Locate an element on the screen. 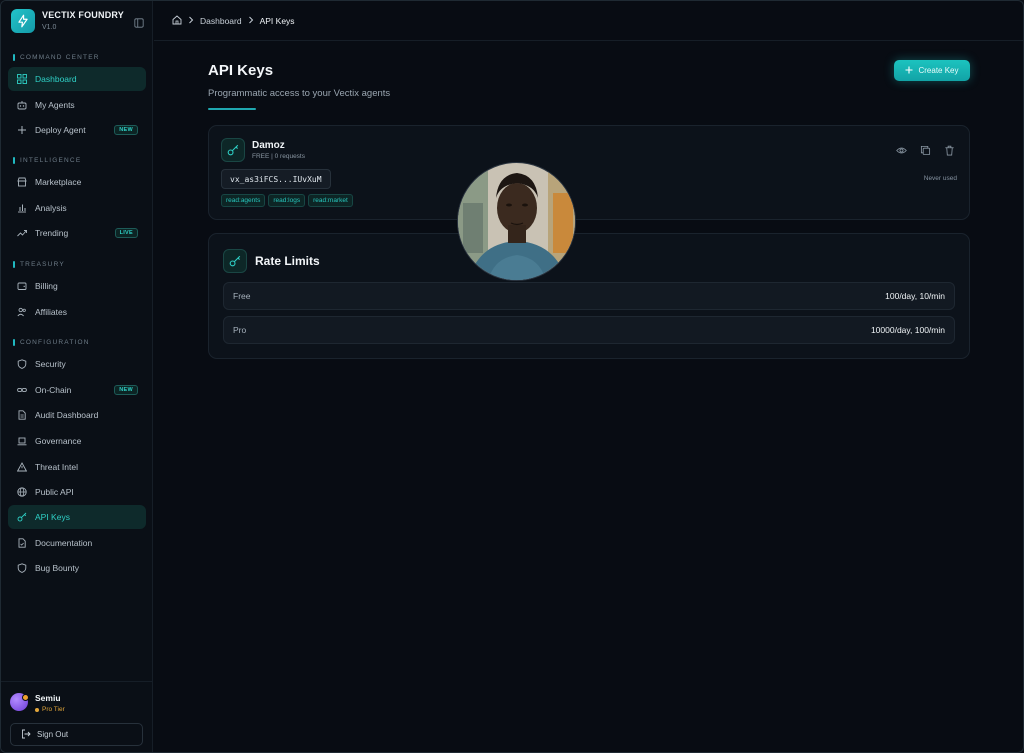 The width and height of the screenshot is (1024, 753). copy-icon is located at coordinates (925, 150).